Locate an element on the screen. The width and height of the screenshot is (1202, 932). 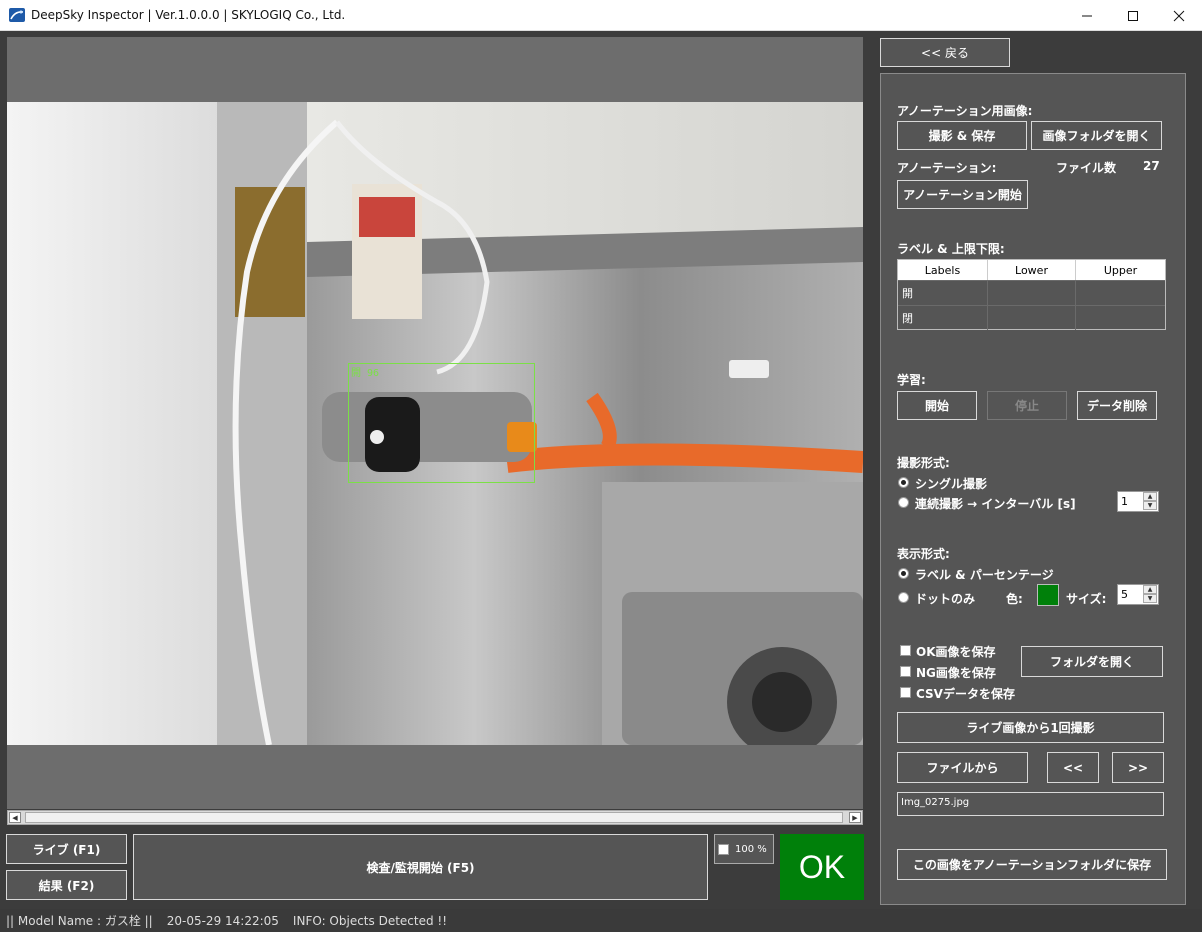
display-mode-label: 表示形式: is located at coordinates (923, 554).